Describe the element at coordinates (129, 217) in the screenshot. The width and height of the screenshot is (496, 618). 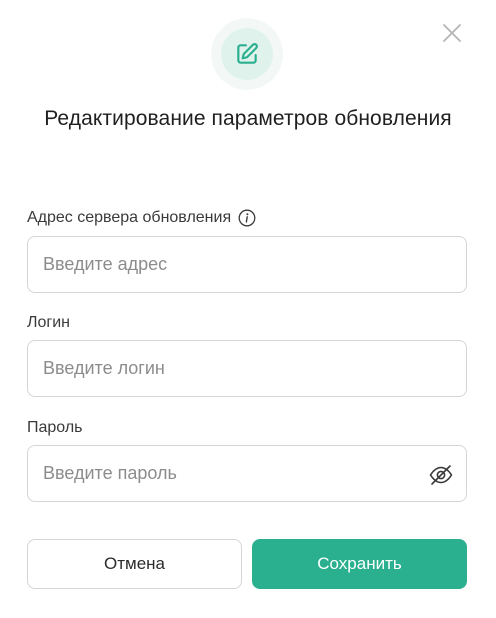
I see `server-address-label: Адрес сервера обновления` at that location.